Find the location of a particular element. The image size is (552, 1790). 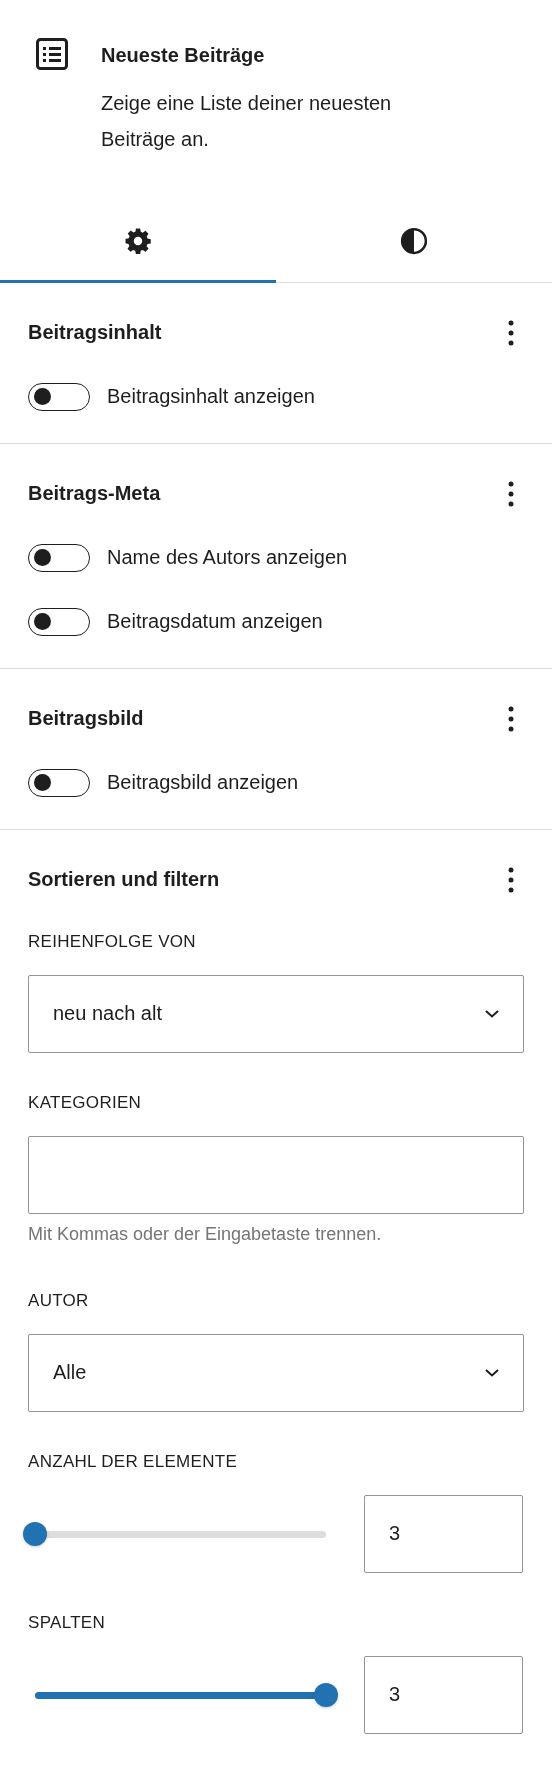

field-label: ANZAHL DER ELEMENTE is located at coordinates (133, 1461).